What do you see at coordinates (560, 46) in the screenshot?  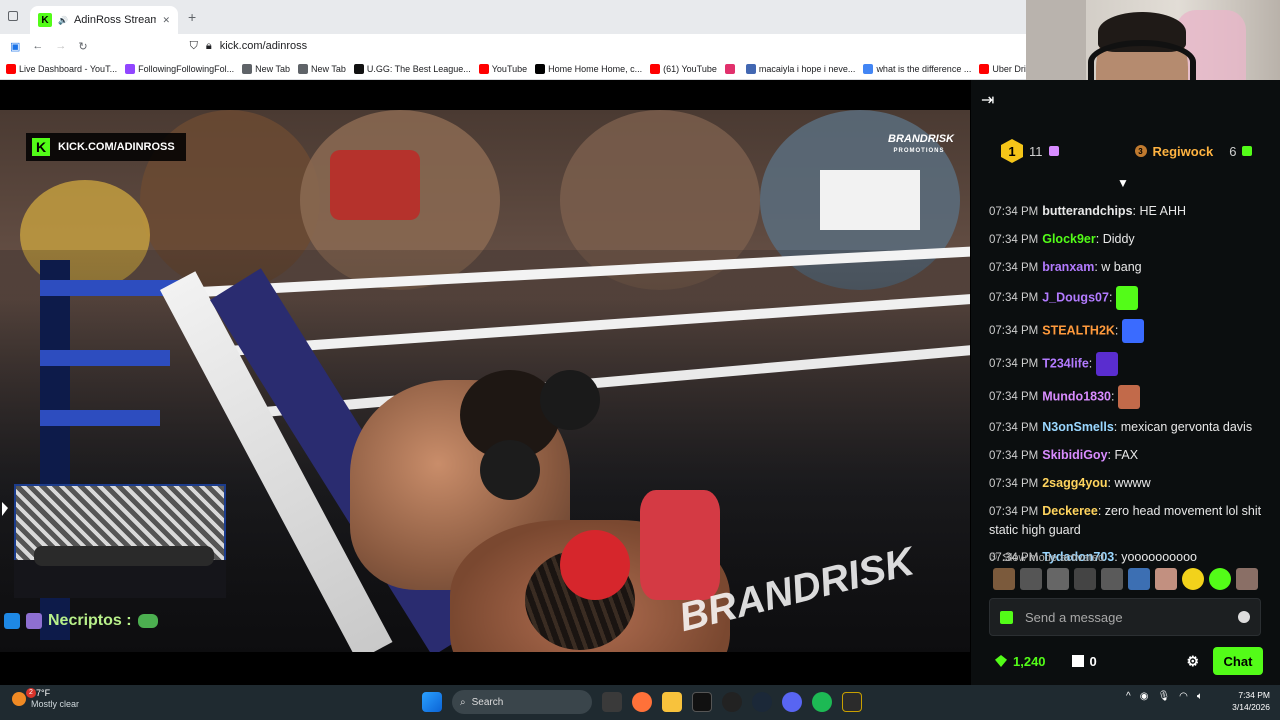 I see `address-bar: ⛉ 🔒︎ kick.com/adinross` at bounding box center [560, 46].